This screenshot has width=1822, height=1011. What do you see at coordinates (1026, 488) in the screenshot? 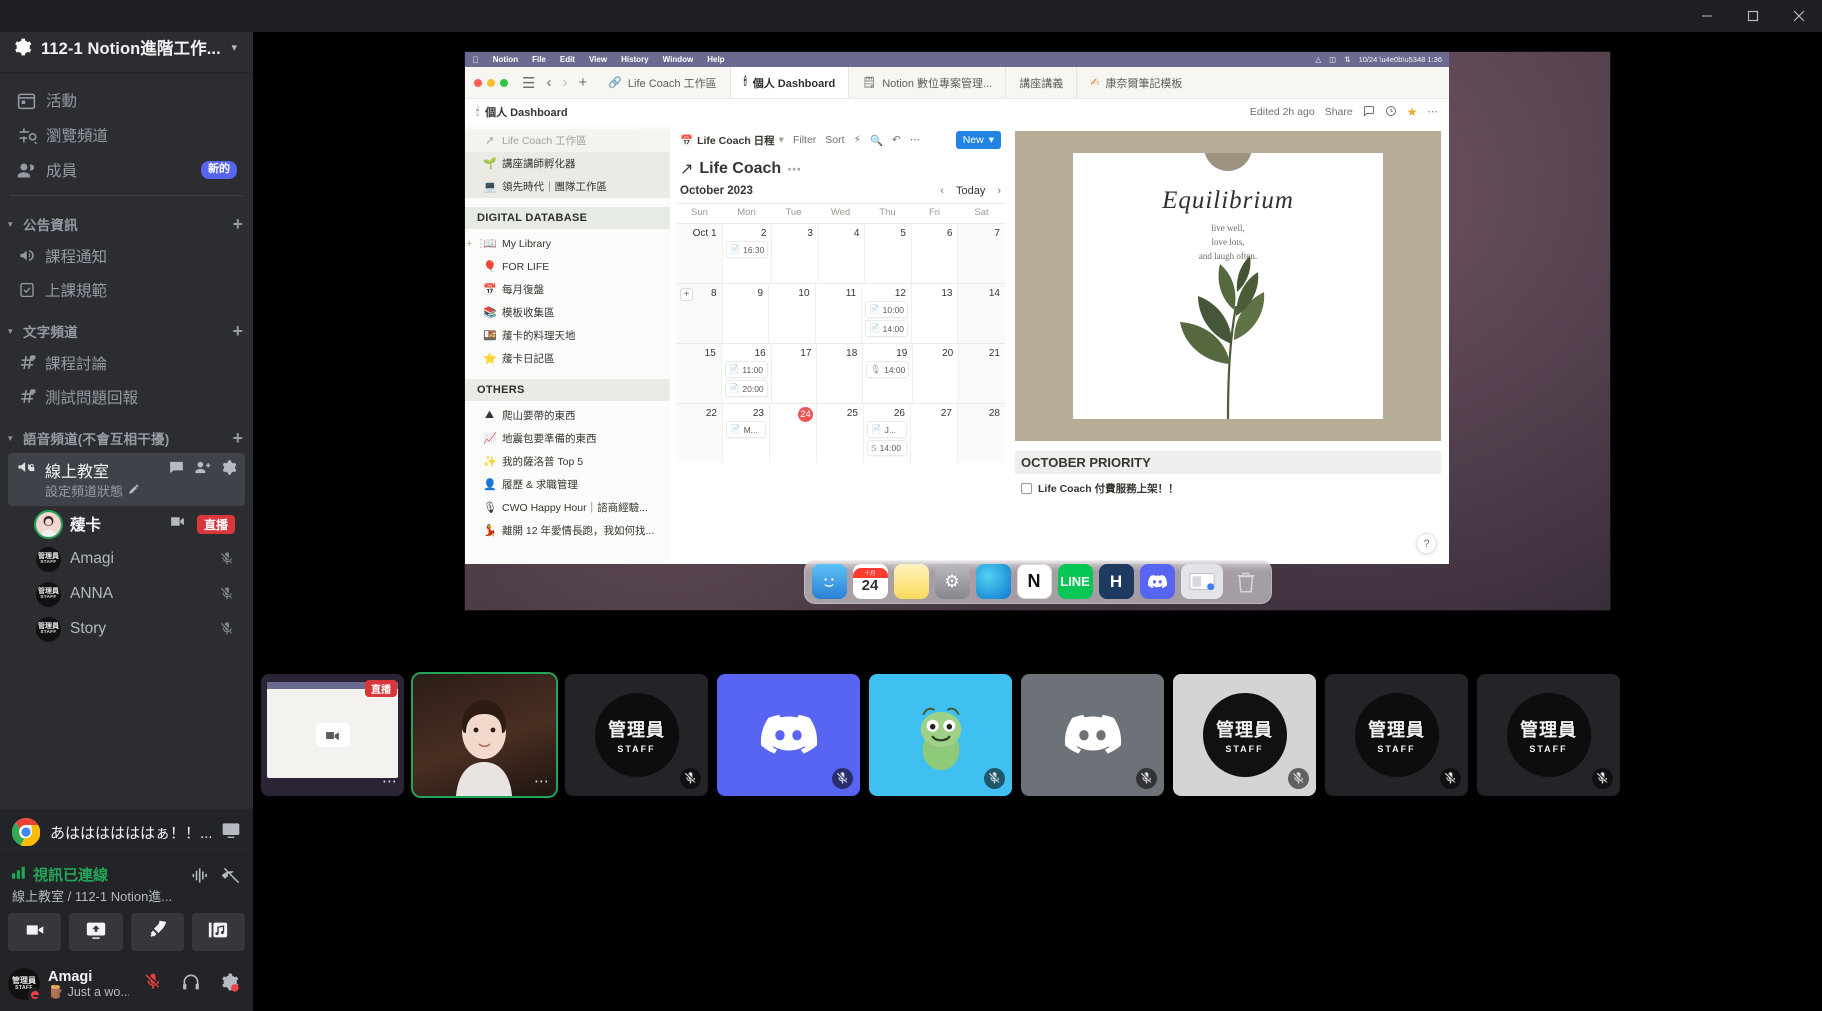
I see `checkbox-icon` at bounding box center [1026, 488].